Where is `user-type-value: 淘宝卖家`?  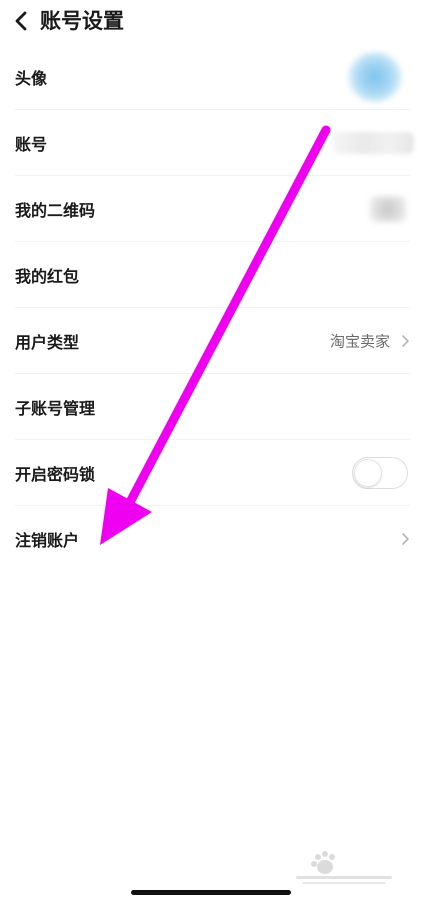
user-type-value: 淘宝卖家 is located at coordinates (359, 341).